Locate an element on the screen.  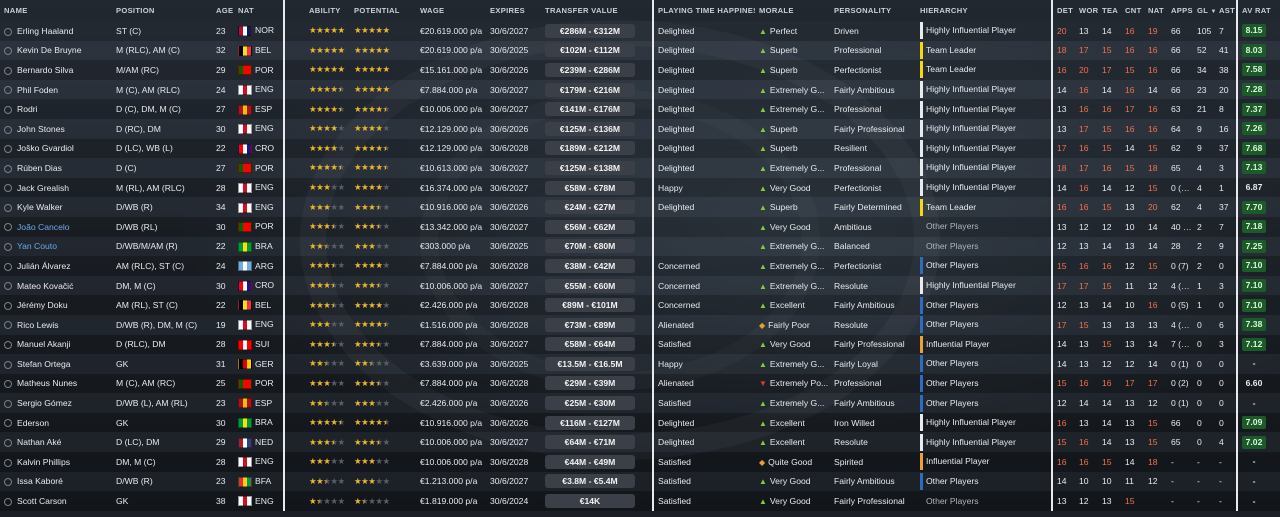
player-name-cell: Erling Haaland is located at coordinates (56, 31).